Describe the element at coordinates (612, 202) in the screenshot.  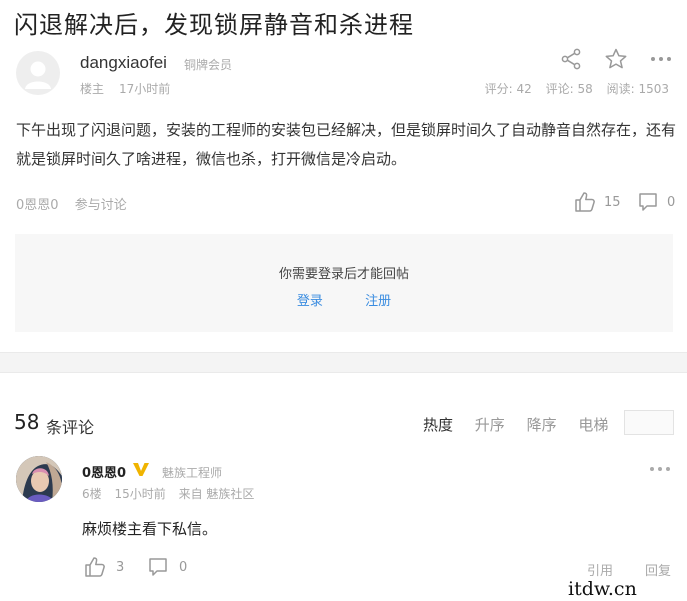
I see `like-count: 15` at that location.